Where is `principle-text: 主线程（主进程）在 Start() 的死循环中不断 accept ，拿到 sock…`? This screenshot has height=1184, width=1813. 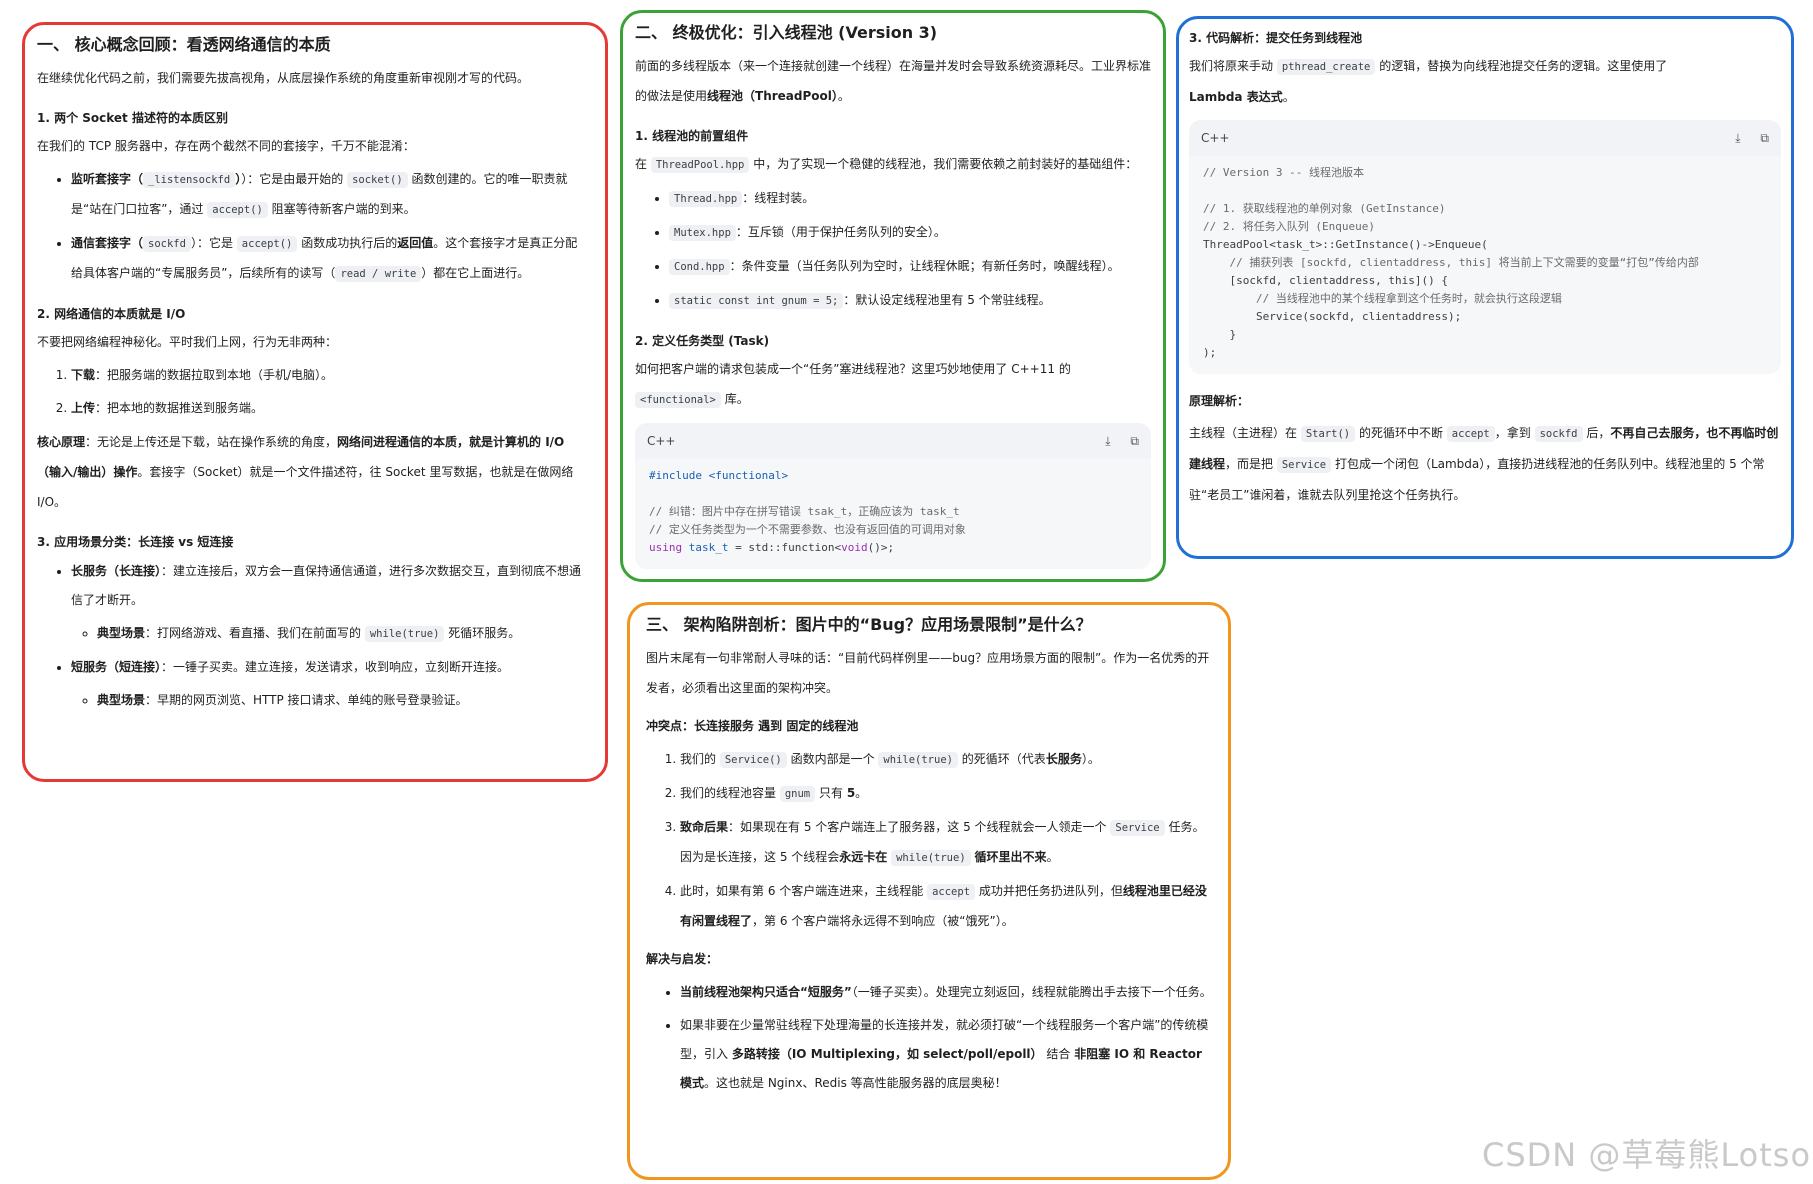 principle-text: 主线程（主进程）在 Start() 的死循环中不断 accept ，拿到 sock… is located at coordinates (1484, 464).